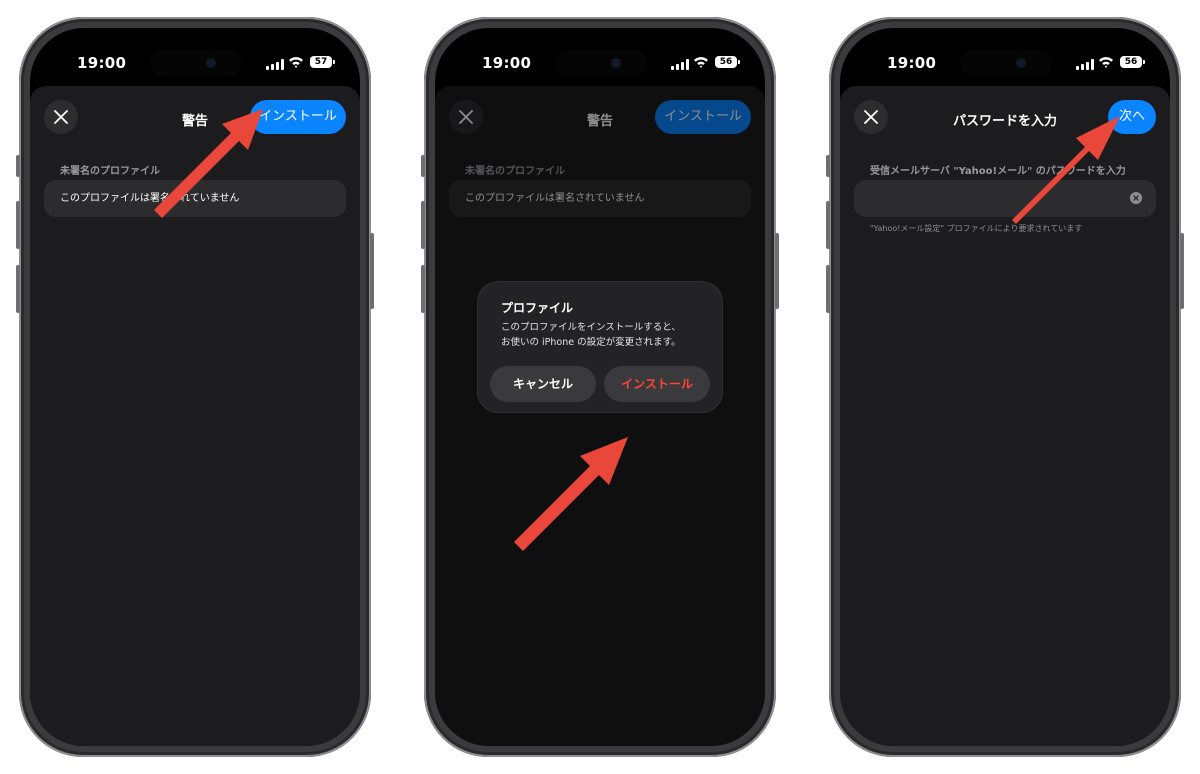 This screenshot has width=1200, height=774. Describe the element at coordinates (543, 384) in the screenshot. I see `cancel-button: キャンセル` at that location.